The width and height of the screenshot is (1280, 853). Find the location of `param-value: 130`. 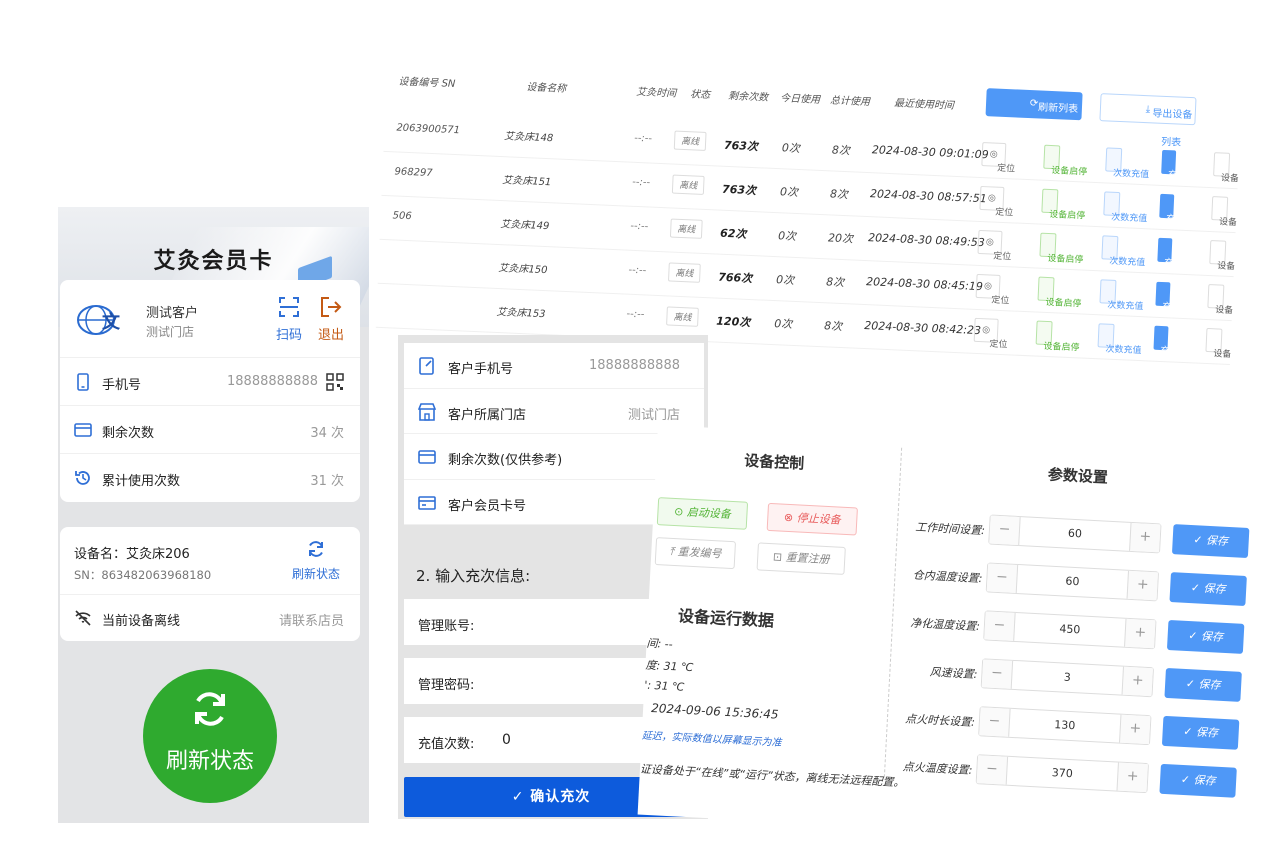

param-value: 130 is located at coordinates (1065, 725).